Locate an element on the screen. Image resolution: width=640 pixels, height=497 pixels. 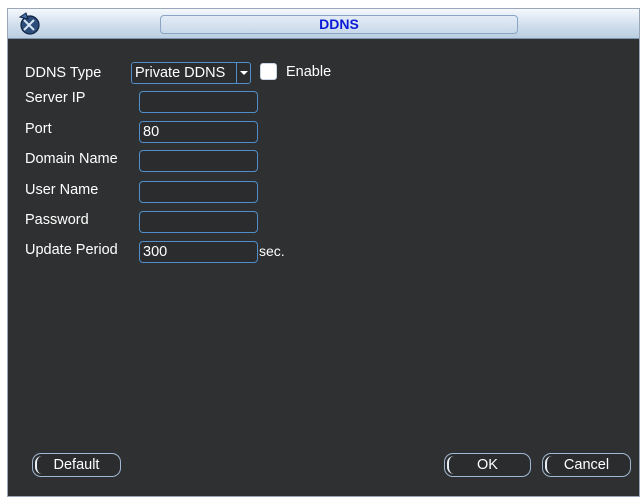
cancel-button-label: Cancel is located at coordinates (586, 465).